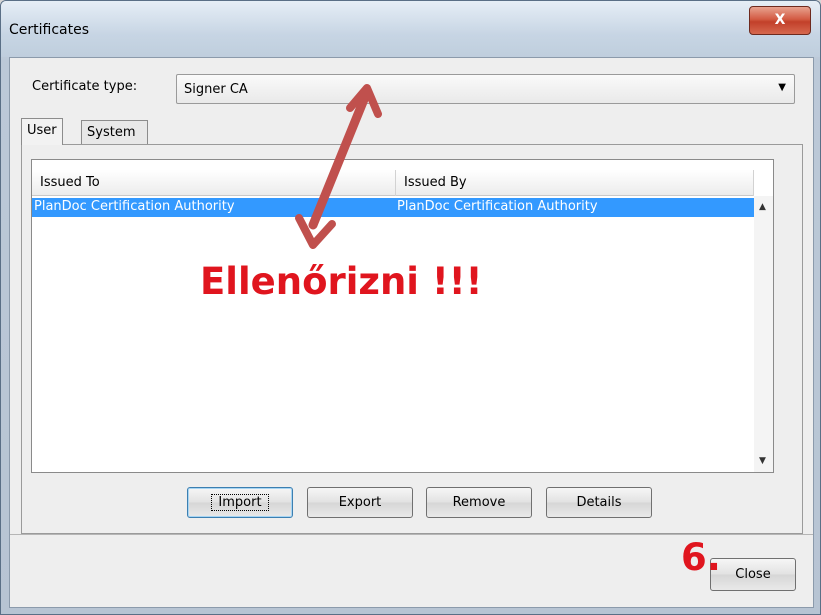 This screenshot has height=615, width=821. I want to click on divider, so click(411, 534).